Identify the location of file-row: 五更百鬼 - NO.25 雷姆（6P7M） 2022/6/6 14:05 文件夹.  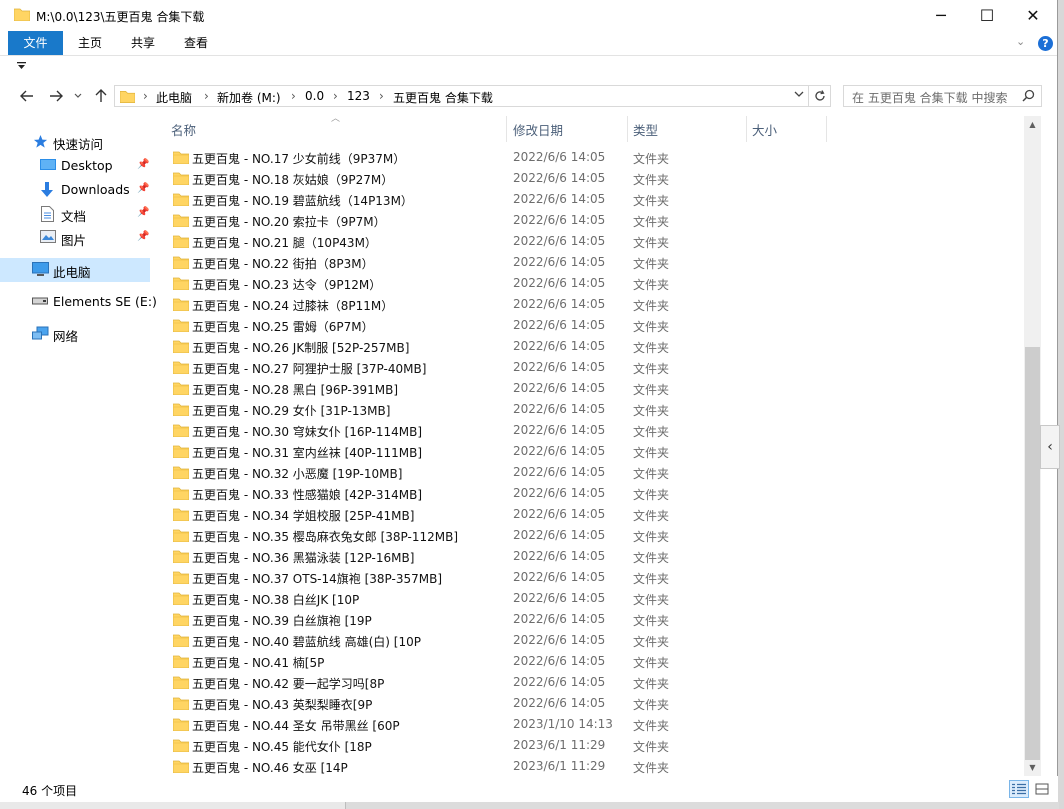
(590, 325).